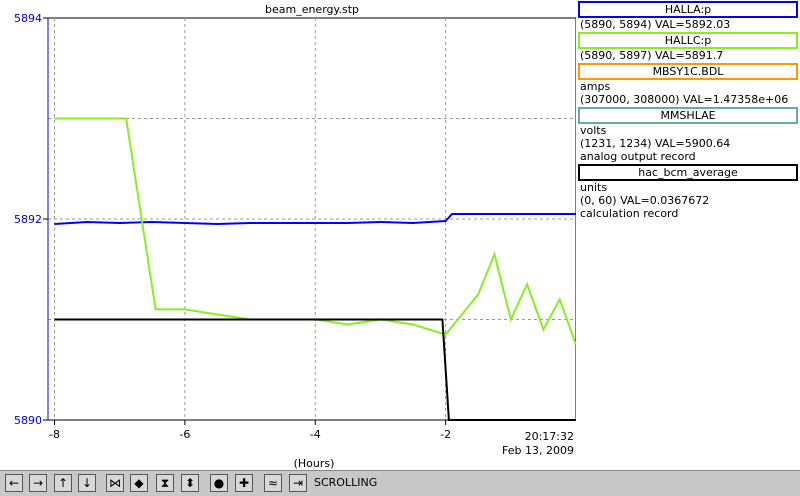  Describe the element at coordinates (273, 483) in the screenshot. I see `autoscale-icon: ≈` at that location.